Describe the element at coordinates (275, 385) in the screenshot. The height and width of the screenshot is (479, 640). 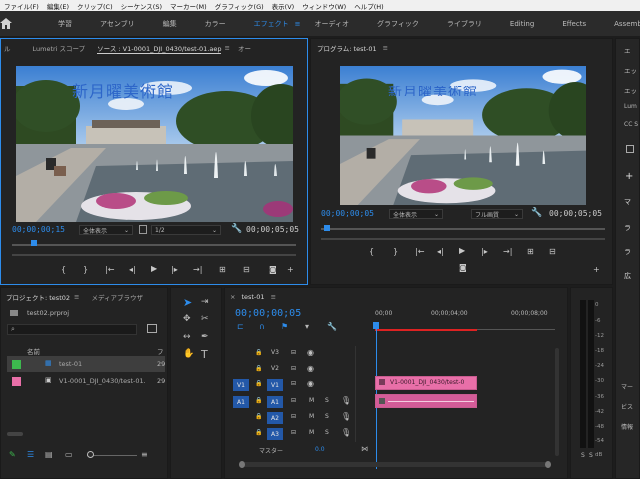
I see `track-label: V1` at that location.